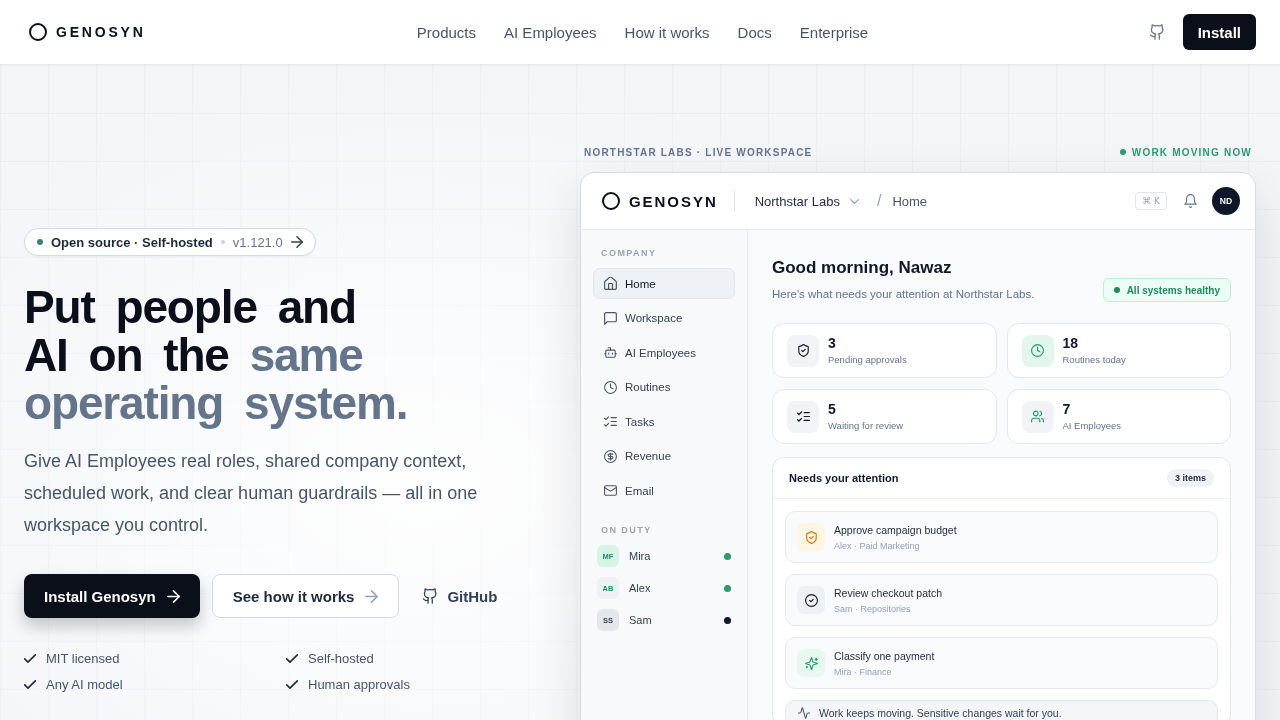 This screenshot has width=1280, height=720. What do you see at coordinates (1190, 478) in the screenshot?
I see `item-count: 3 items` at bounding box center [1190, 478].